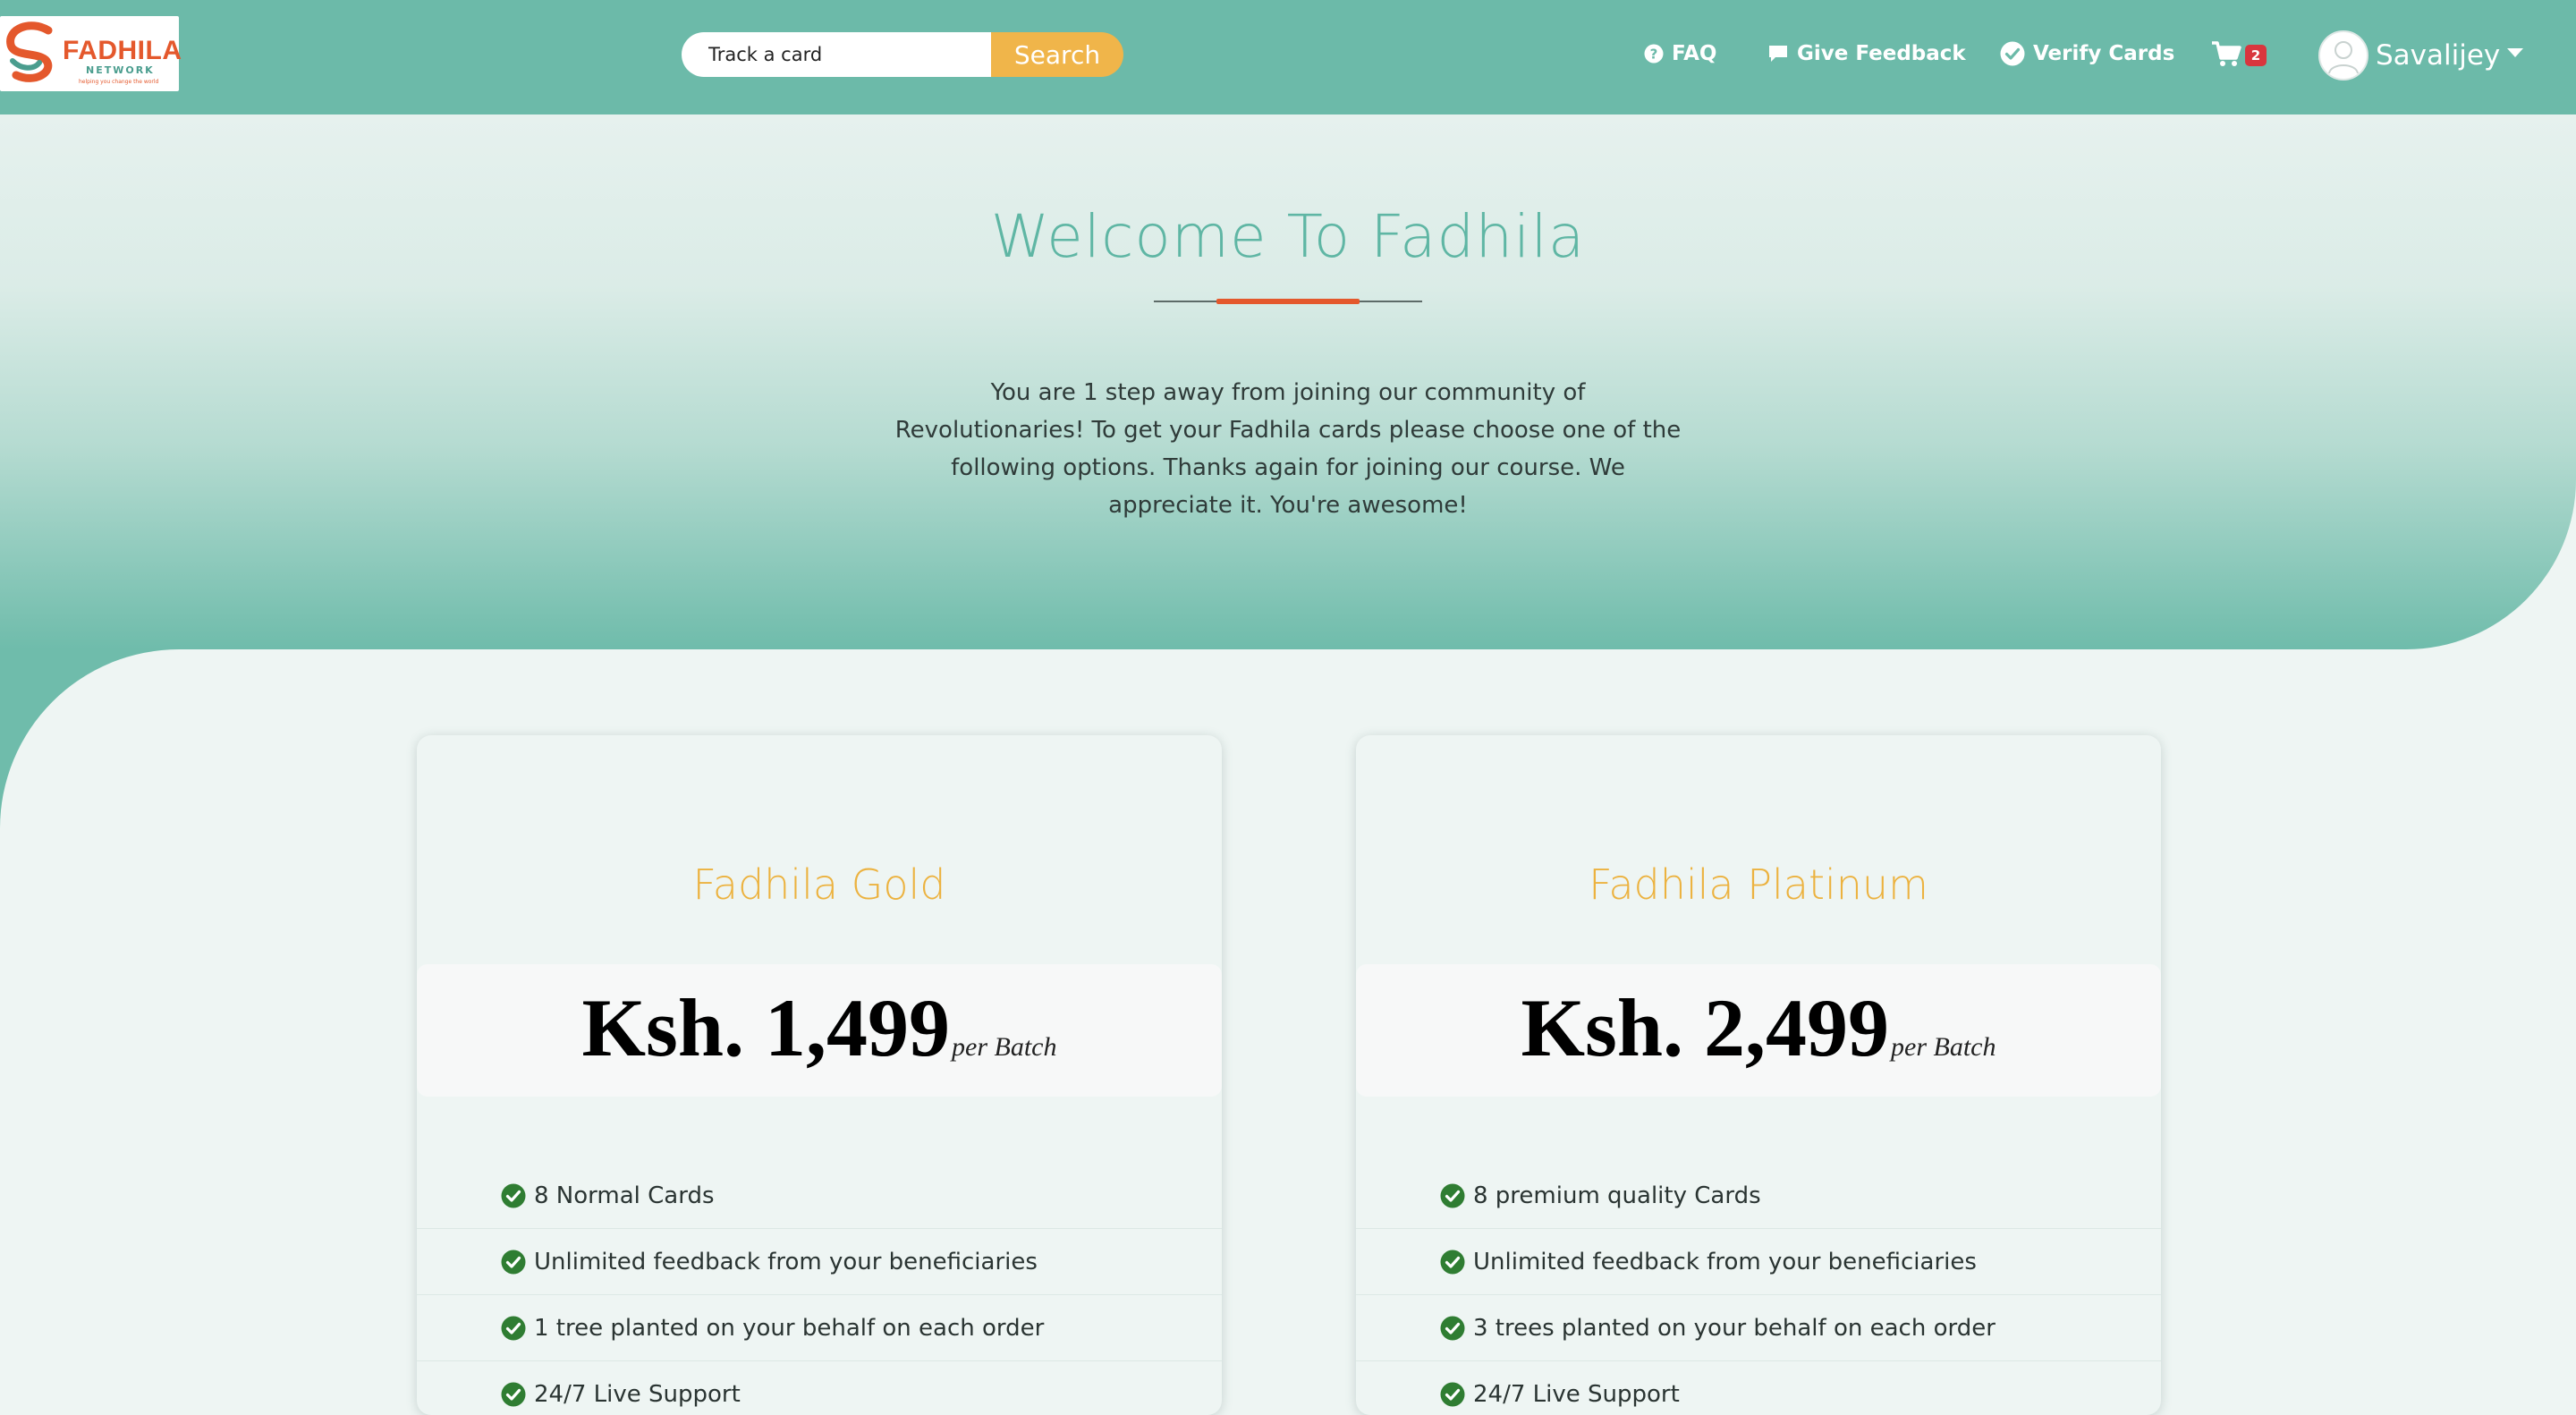  I want to click on cart-icon, so click(2226, 54).